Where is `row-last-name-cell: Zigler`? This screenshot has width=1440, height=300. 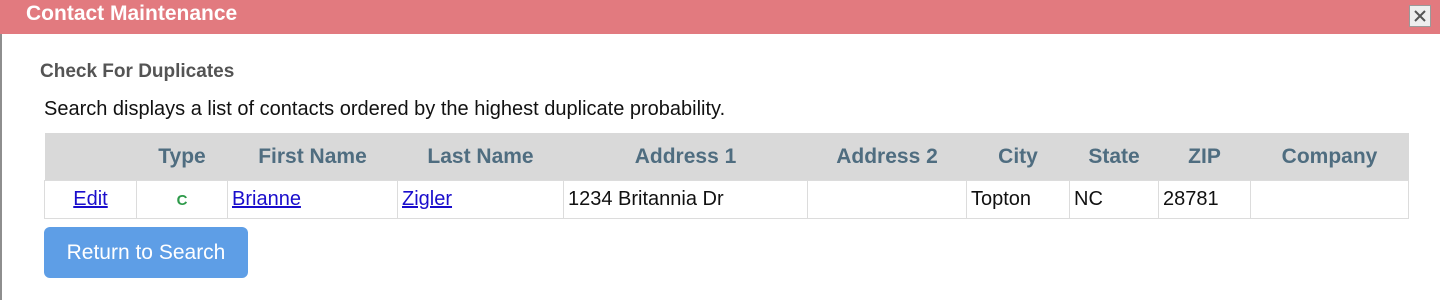
row-last-name-cell: Zigler is located at coordinates (480, 199).